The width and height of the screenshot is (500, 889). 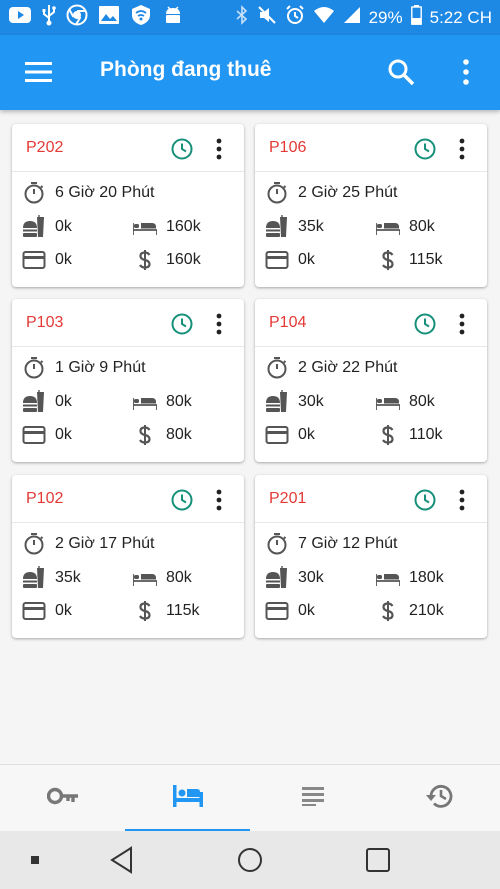 I want to click on gallery-icon, so click(x=109, y=17).